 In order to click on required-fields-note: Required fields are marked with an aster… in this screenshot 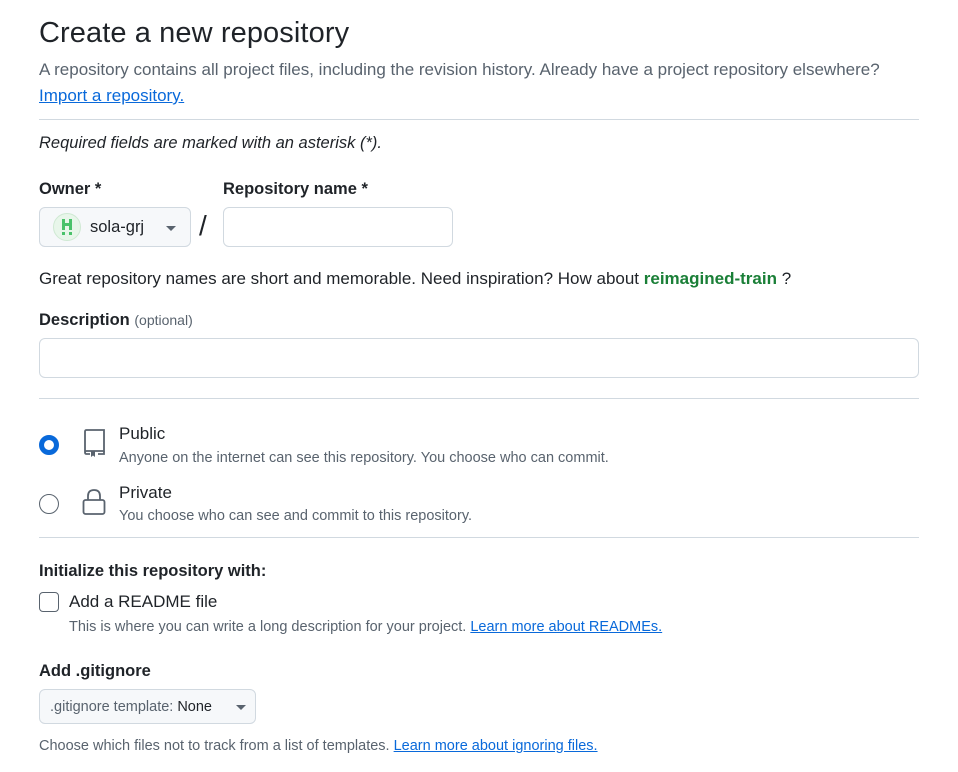, I will do `click(210, 143)`.